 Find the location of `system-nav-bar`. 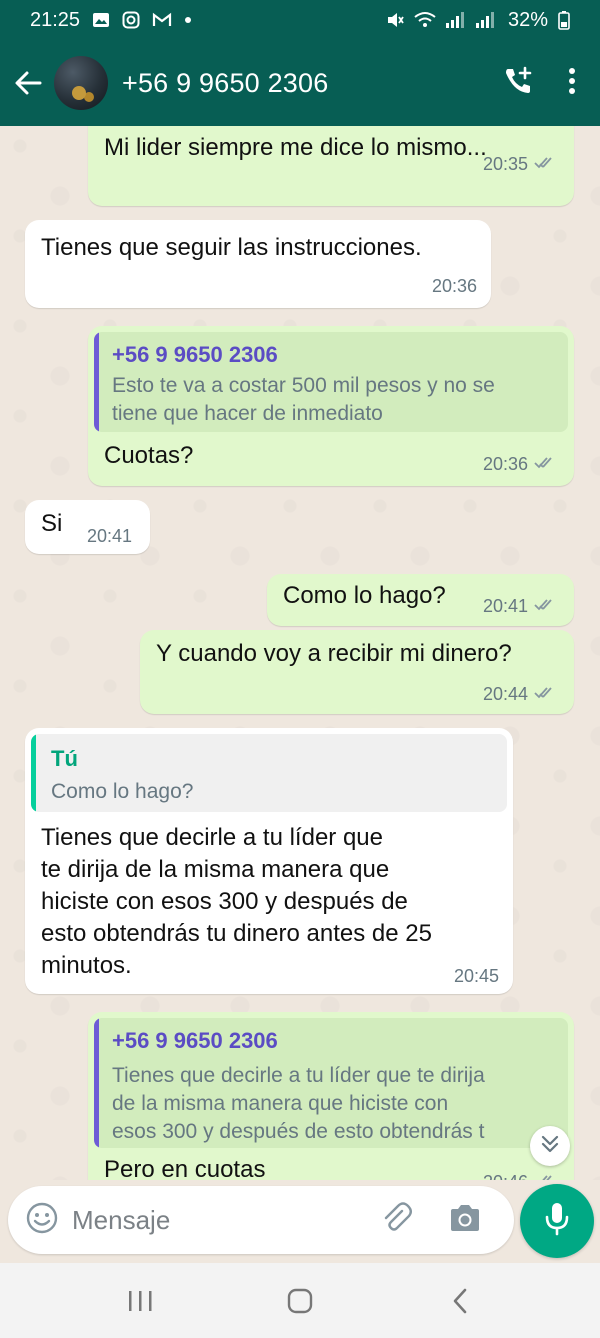

system-nav-bar is located at coordinates (300, 1300).